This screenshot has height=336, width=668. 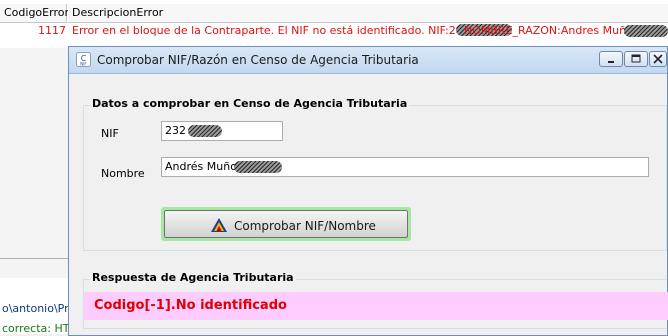 What do you see at coordinates (83, 59) in the screenshot?
I see `app-icon: C NIF` at bounding box center [83, 59].